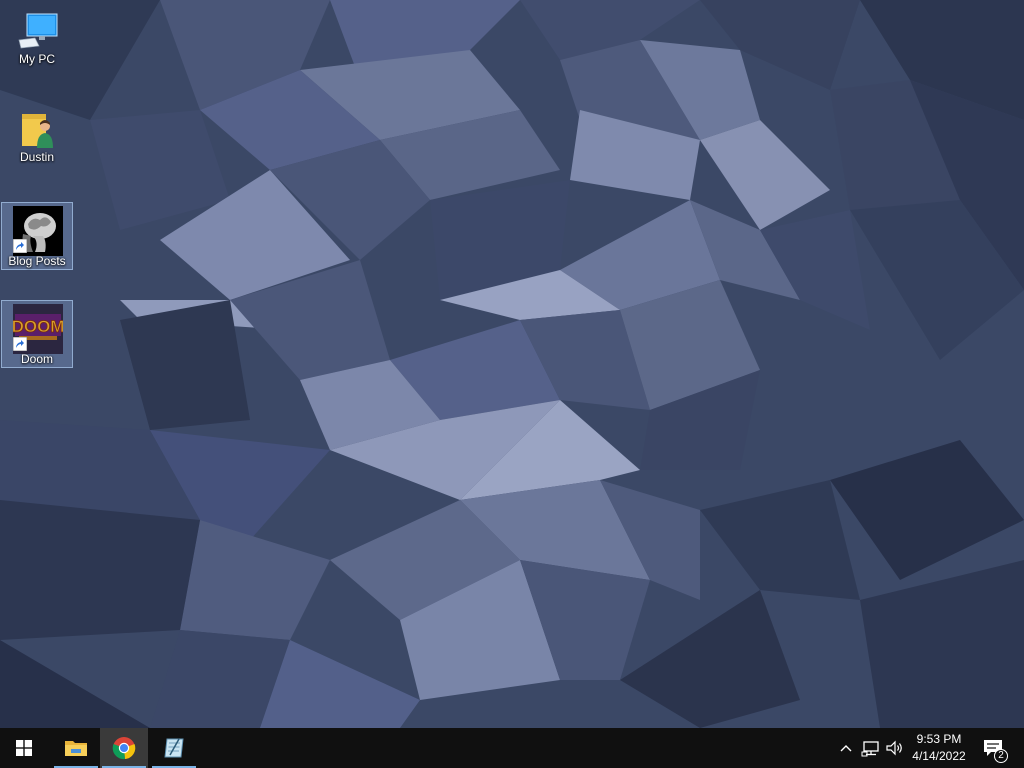 The image size is (1024, 768). What do you see at coordinates (36, 359) in the screenshot?
I see `desktop-icon-label: Doom` at bounding box center [36, 359].